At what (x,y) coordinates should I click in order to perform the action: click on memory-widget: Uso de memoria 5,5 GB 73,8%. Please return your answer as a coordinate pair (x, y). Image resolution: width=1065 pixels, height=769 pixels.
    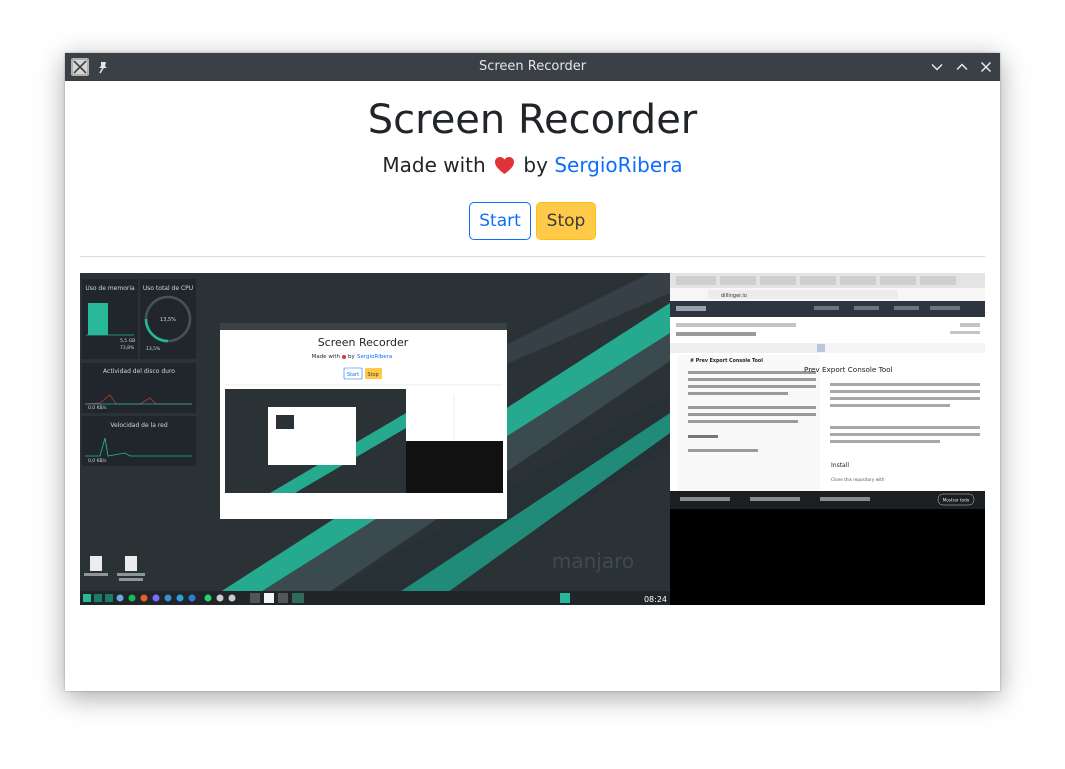
    Looking at the image, I should click on (110, 319).